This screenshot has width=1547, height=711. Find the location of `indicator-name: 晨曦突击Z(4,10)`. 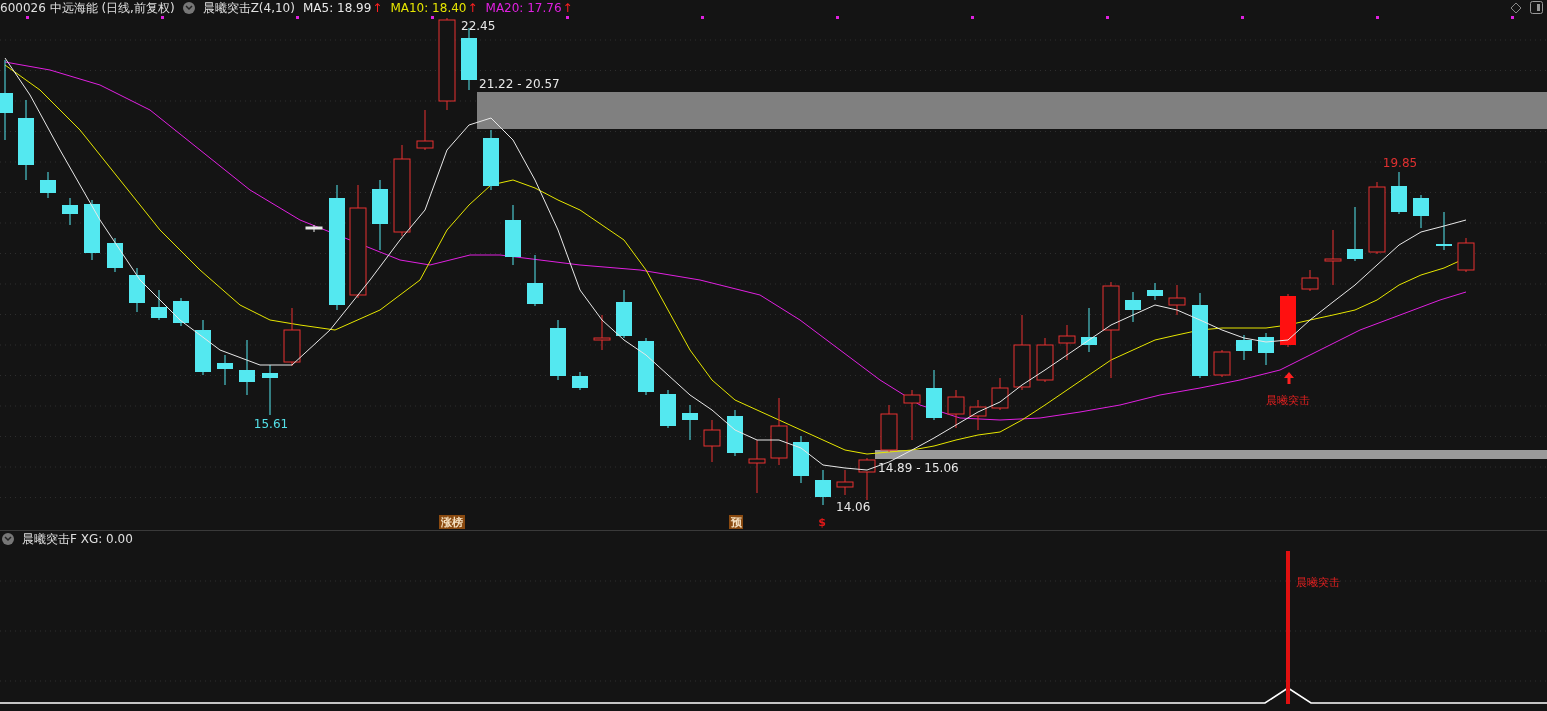

indicator-name: 晨曦突击Z(4,10) is located at coordinates (248, 8).